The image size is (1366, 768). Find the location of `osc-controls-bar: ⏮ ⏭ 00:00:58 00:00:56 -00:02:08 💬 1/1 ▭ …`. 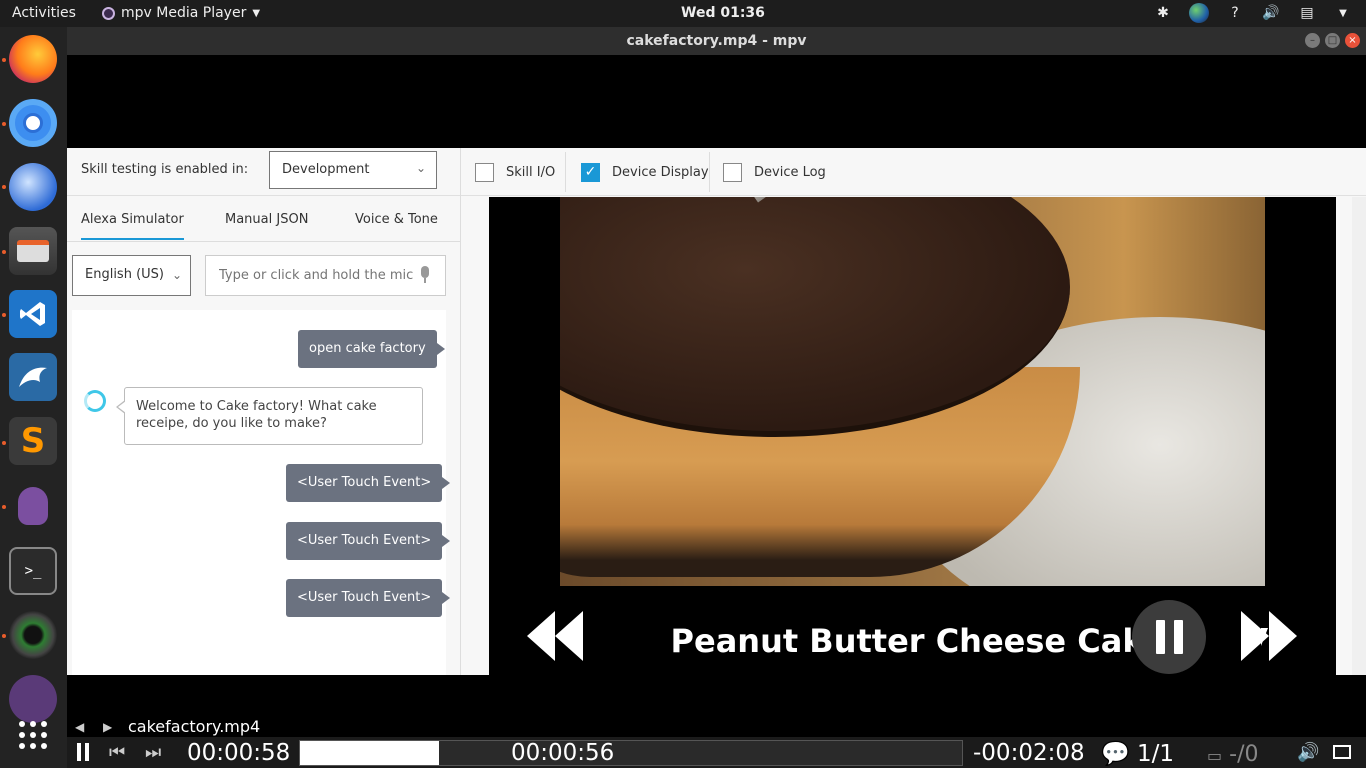

osc-controls-bar: ⏮ ⏭ 00:00:58 00:00:56 -00:02:08 💬 1/1 ▭ … is located at coordinates (716, 752).